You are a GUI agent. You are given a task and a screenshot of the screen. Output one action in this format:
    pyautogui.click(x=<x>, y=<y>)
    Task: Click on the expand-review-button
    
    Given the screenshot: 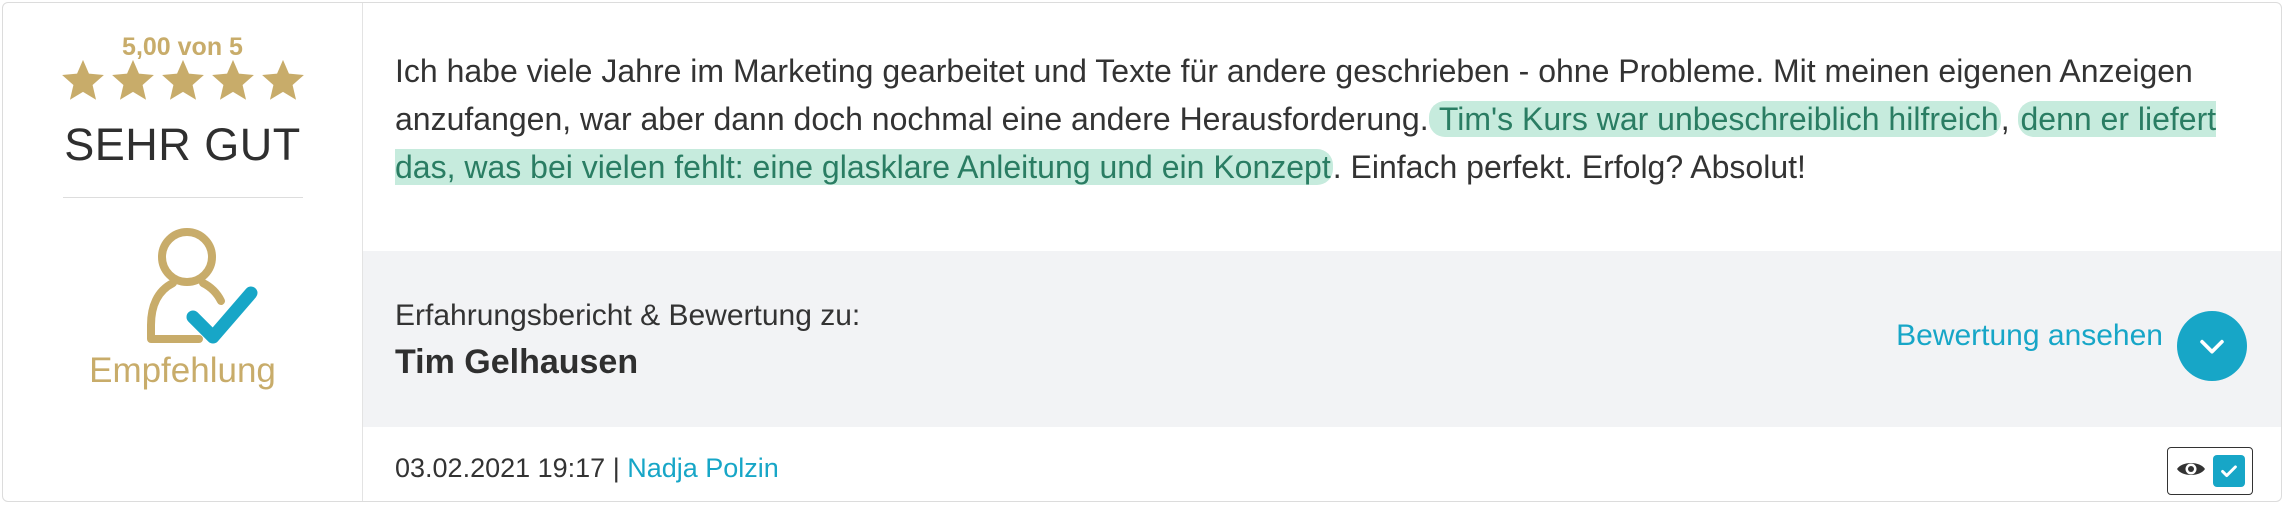 What is the action you would take?
    pyautogui.click(x=2212, y=346)
    